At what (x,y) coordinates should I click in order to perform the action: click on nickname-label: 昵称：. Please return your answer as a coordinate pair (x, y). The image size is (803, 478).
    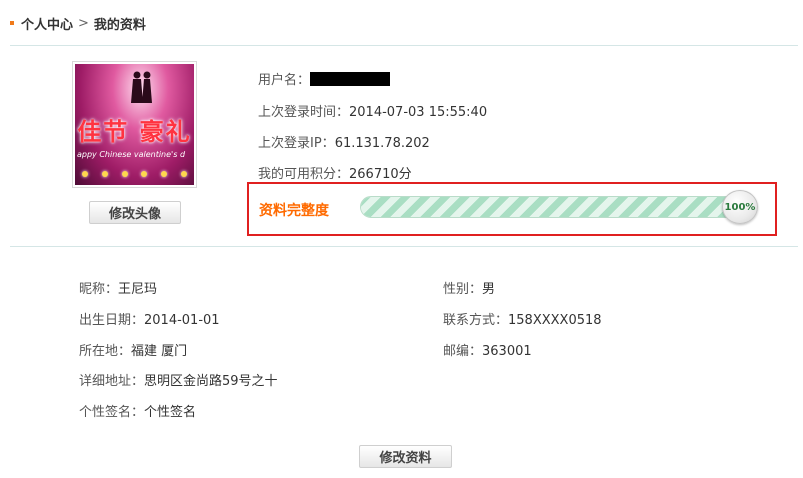
    Looking at the image, I should click on (99, 289).